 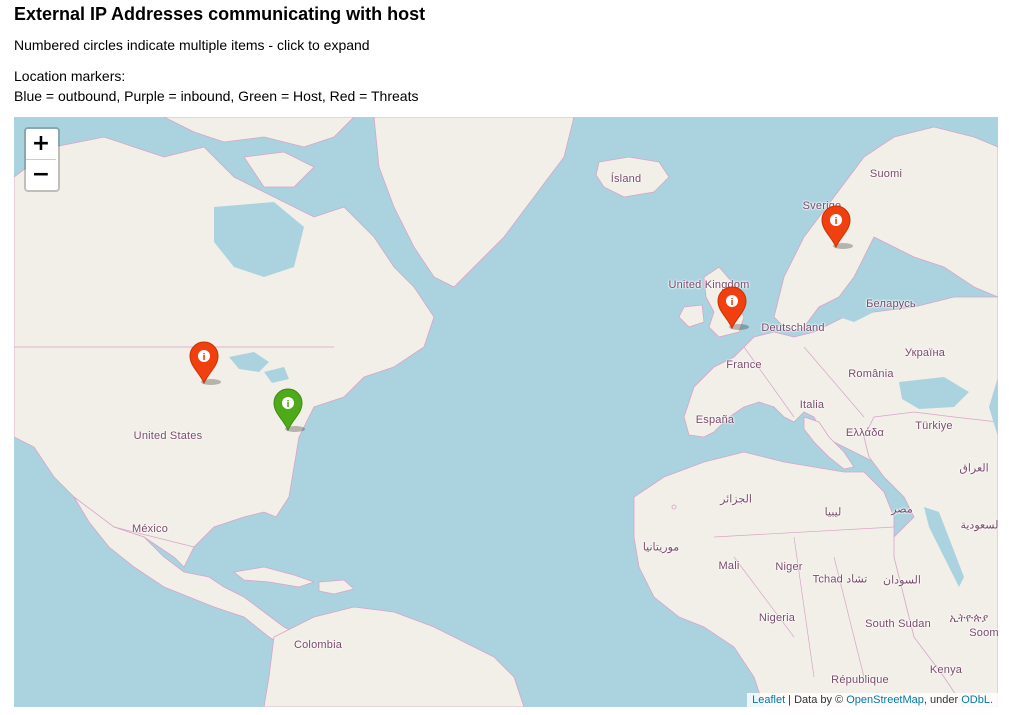 What do you see at coordinates (898, 624) in the screenshot?
I see `label-south-sudan: South Sudan` at bounding box center [898, 624].